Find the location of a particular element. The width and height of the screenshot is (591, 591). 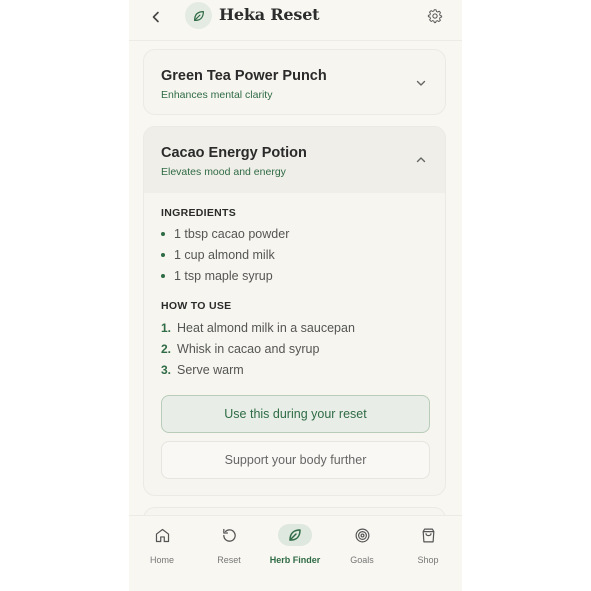

nav-label: Goals is located at coordinates (362, 560).